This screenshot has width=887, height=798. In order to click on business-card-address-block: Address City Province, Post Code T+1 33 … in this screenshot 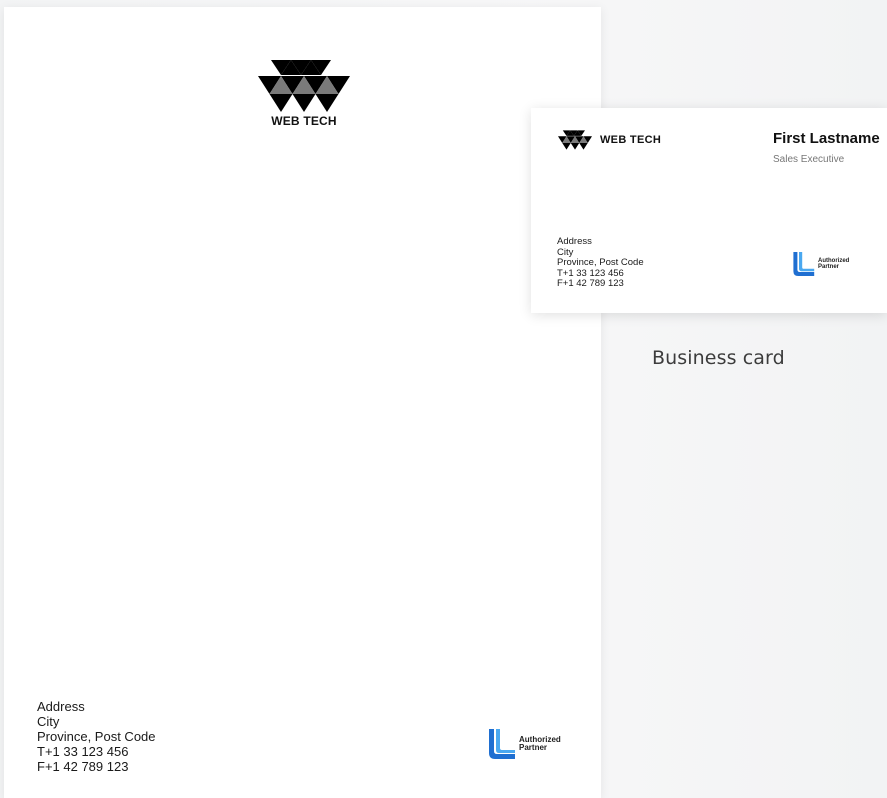, I will do `click(600, 263)`.